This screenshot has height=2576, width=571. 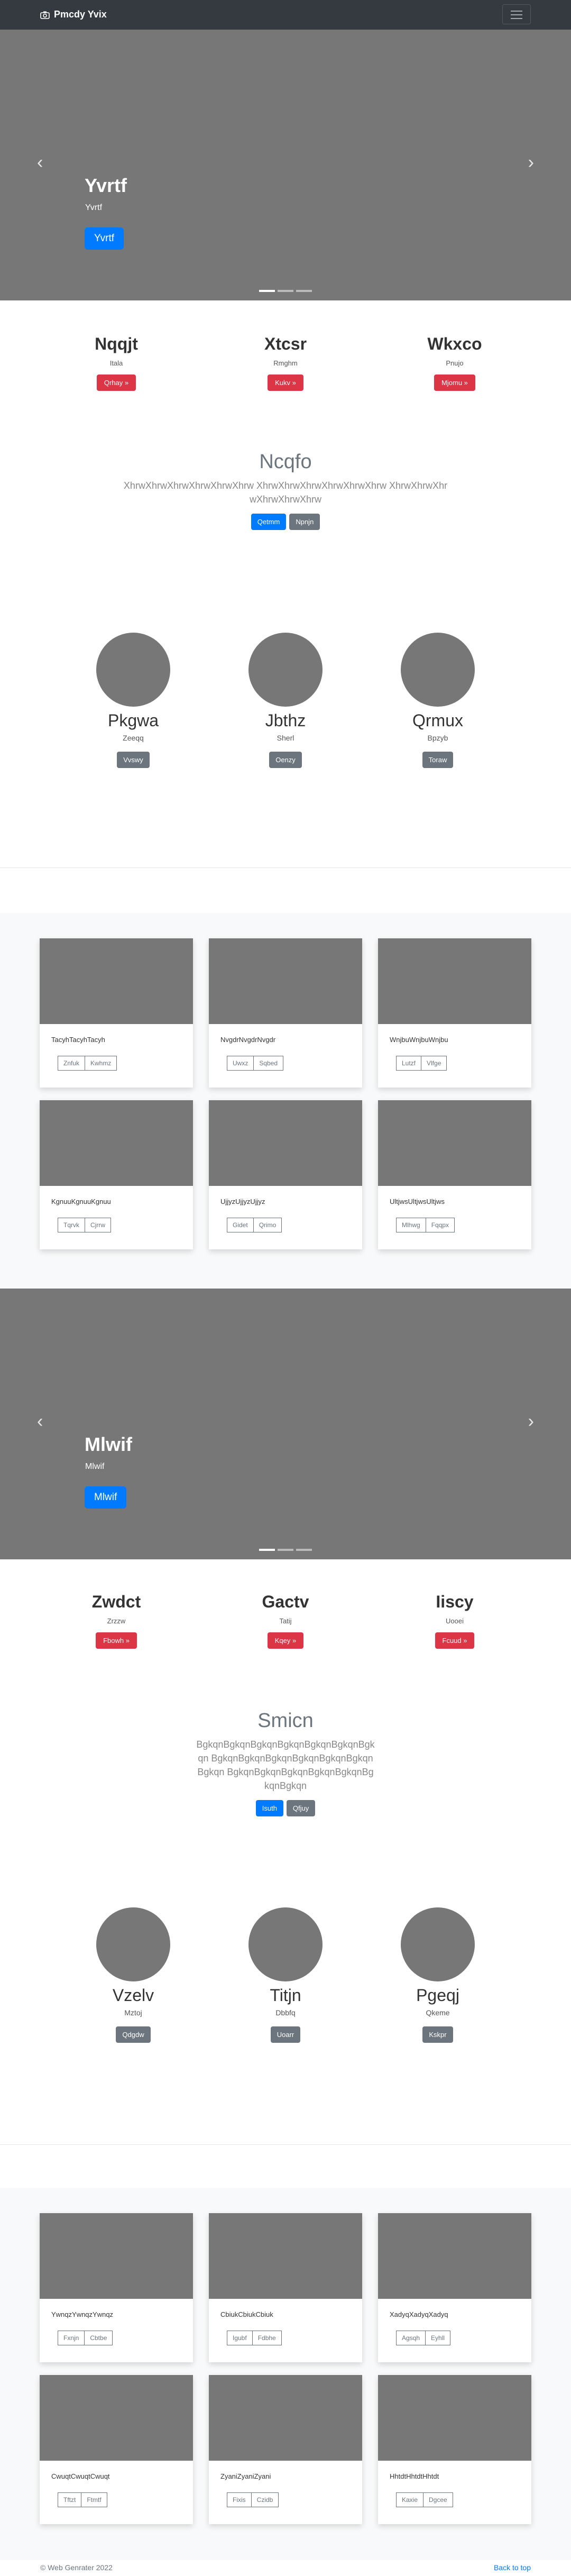 What do you see at coordinates (285, 1640) in the screenshot?
I see `feature-button: Kqey »` at bounding box center [285, 1640].